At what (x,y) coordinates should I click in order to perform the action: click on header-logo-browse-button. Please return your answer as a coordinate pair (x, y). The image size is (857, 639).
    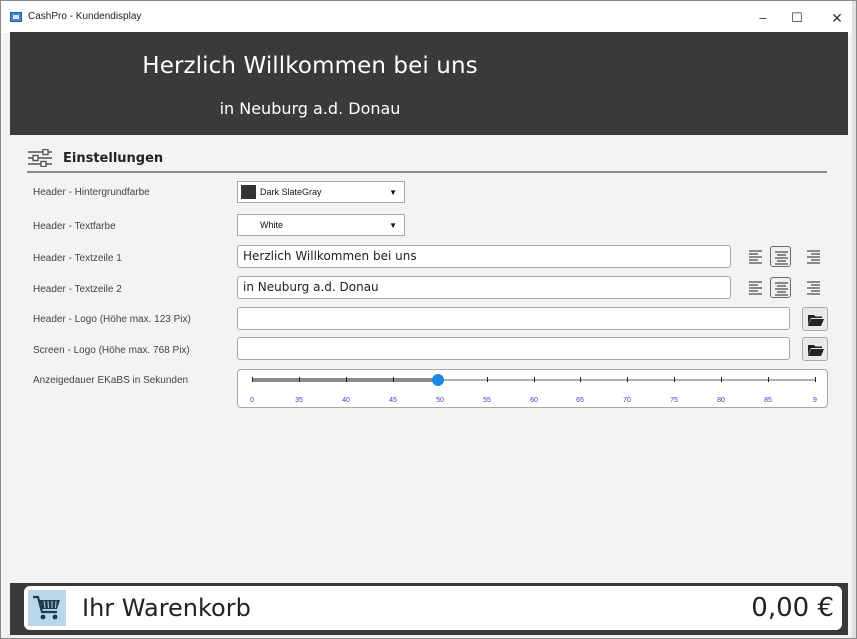
    Looking at the image, I should click on (815, 319).